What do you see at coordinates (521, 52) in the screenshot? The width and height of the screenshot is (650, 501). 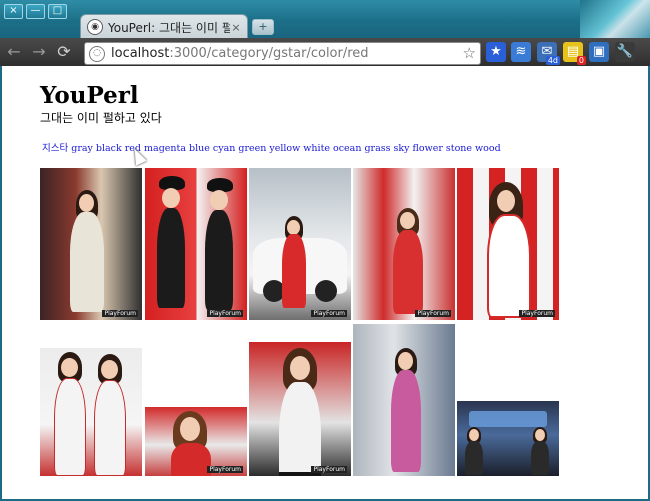 I see `feed-icon: ≋` at bounding box center [521, 52].